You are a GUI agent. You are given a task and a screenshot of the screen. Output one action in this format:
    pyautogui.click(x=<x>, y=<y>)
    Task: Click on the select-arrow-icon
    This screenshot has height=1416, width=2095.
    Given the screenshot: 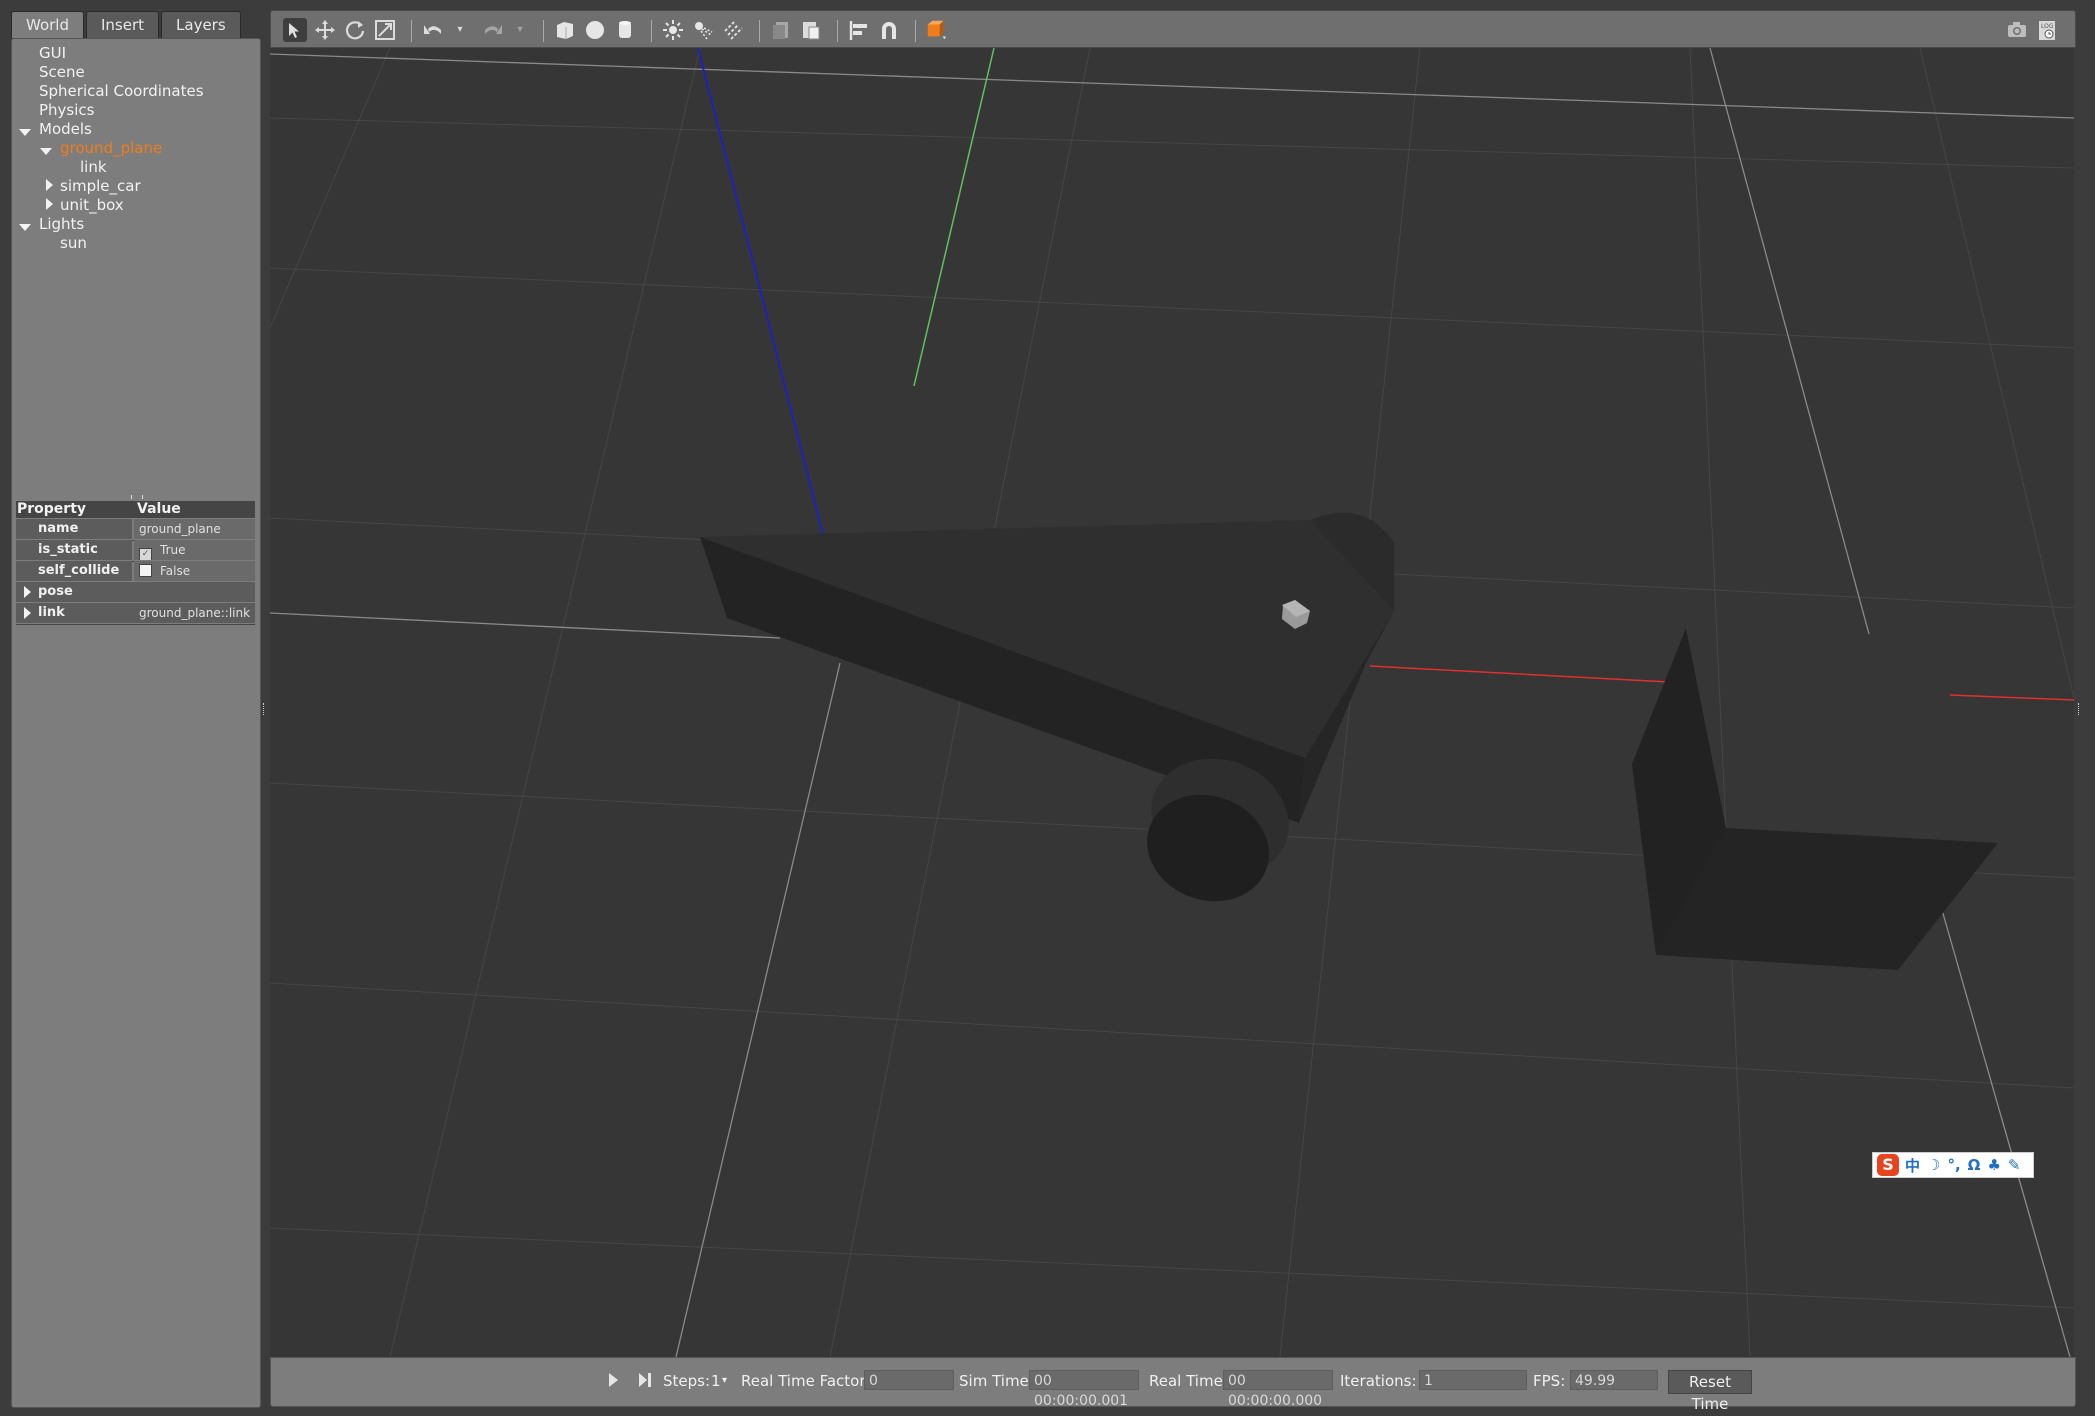 What is the action you would take?
    pyautogui.click(x=295, y=30)
    